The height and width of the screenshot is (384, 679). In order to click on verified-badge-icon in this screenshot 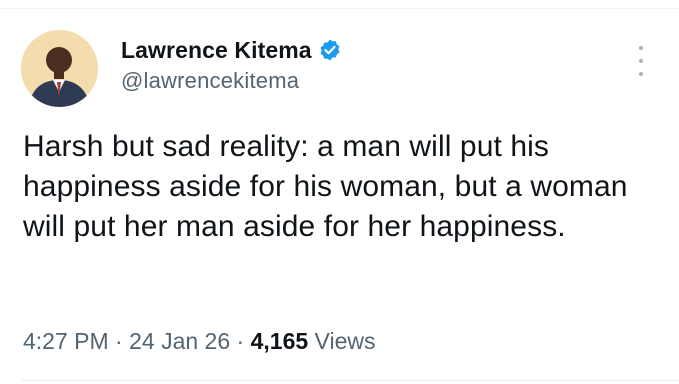, I will do `click(330, 50)`.